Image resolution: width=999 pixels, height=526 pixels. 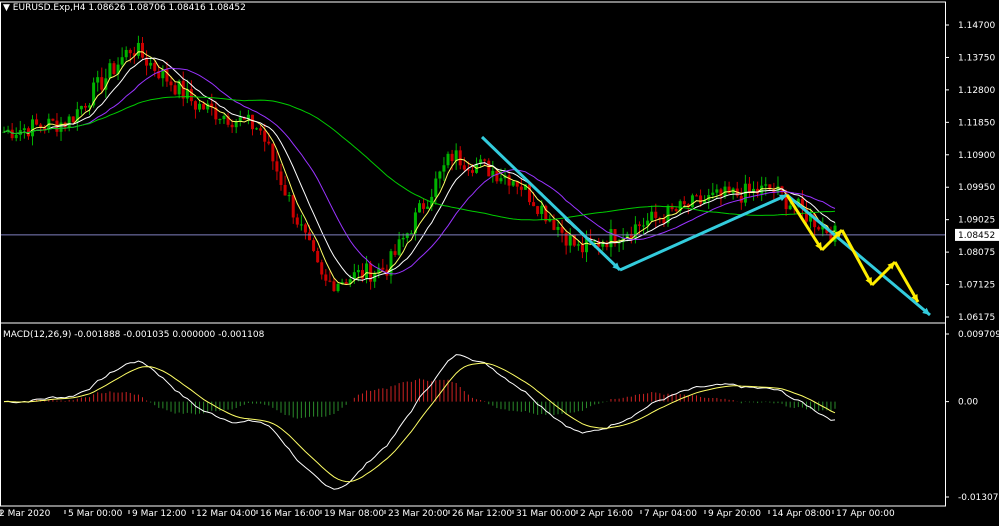 I want to click on cyan-arrow-up, so click(x=703, y=232).